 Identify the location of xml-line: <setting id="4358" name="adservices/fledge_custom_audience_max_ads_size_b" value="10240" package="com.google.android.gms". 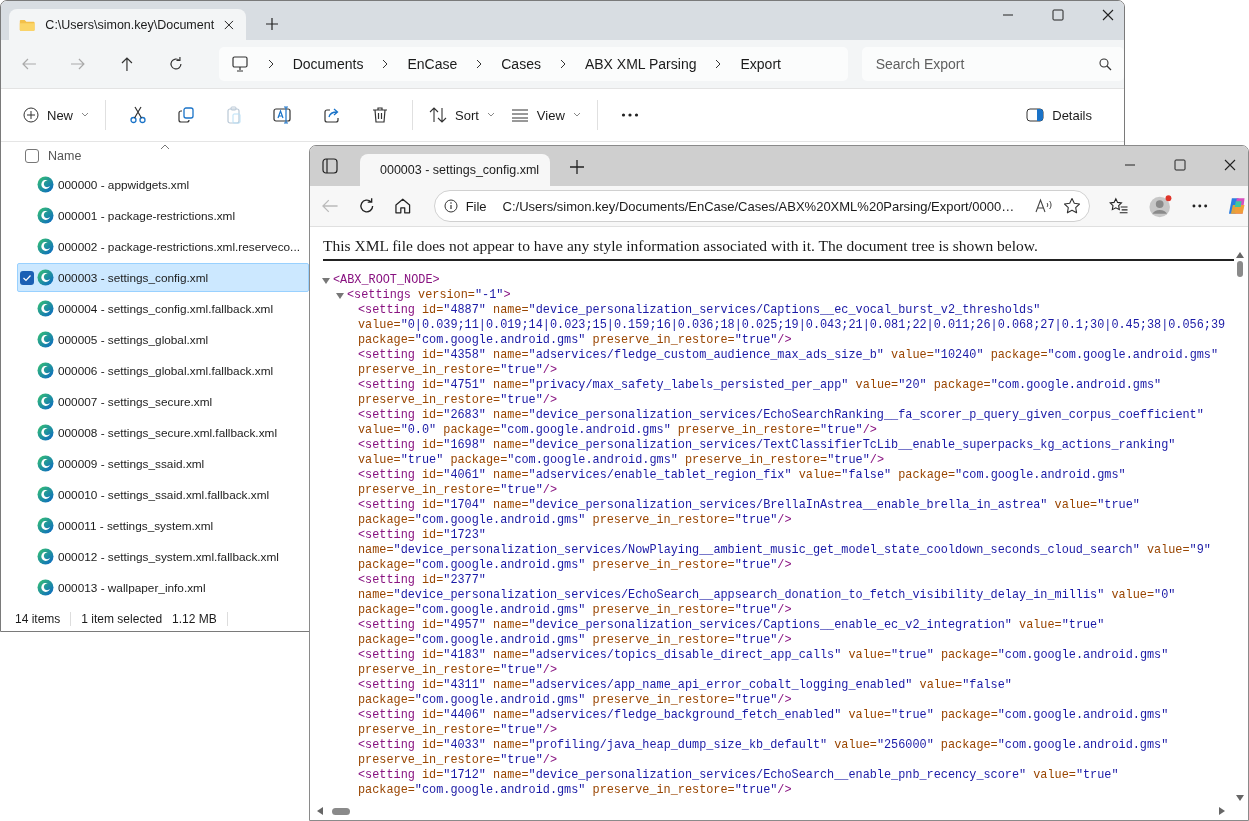
(788, 355).